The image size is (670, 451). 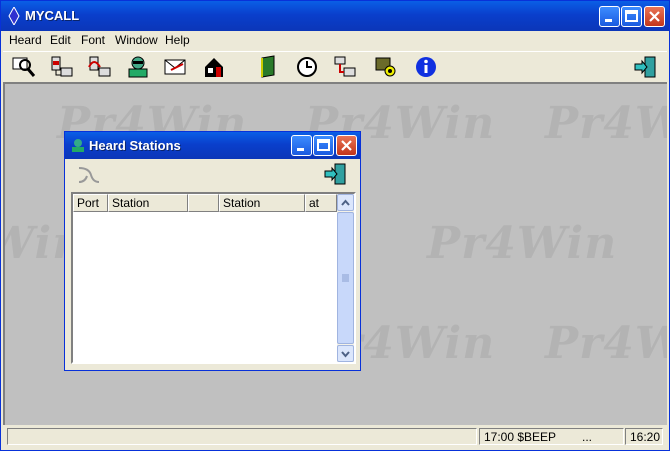 What do you see at coordinates (176, 67) in the screenshot?
I see `mail-icon` at bounding box center [176, 67].